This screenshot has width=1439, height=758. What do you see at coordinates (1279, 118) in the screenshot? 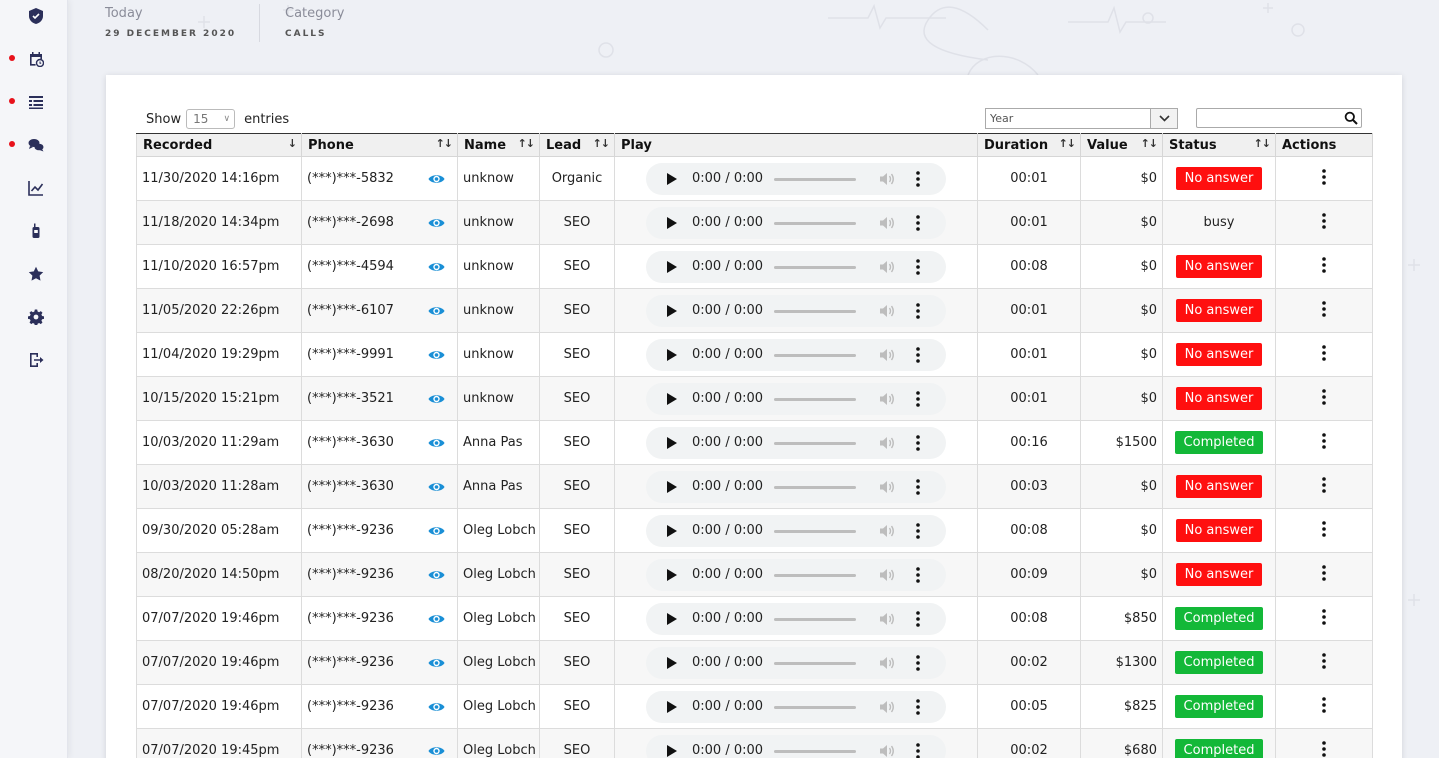
I see `search-input` at bounding box center [1279, 118].